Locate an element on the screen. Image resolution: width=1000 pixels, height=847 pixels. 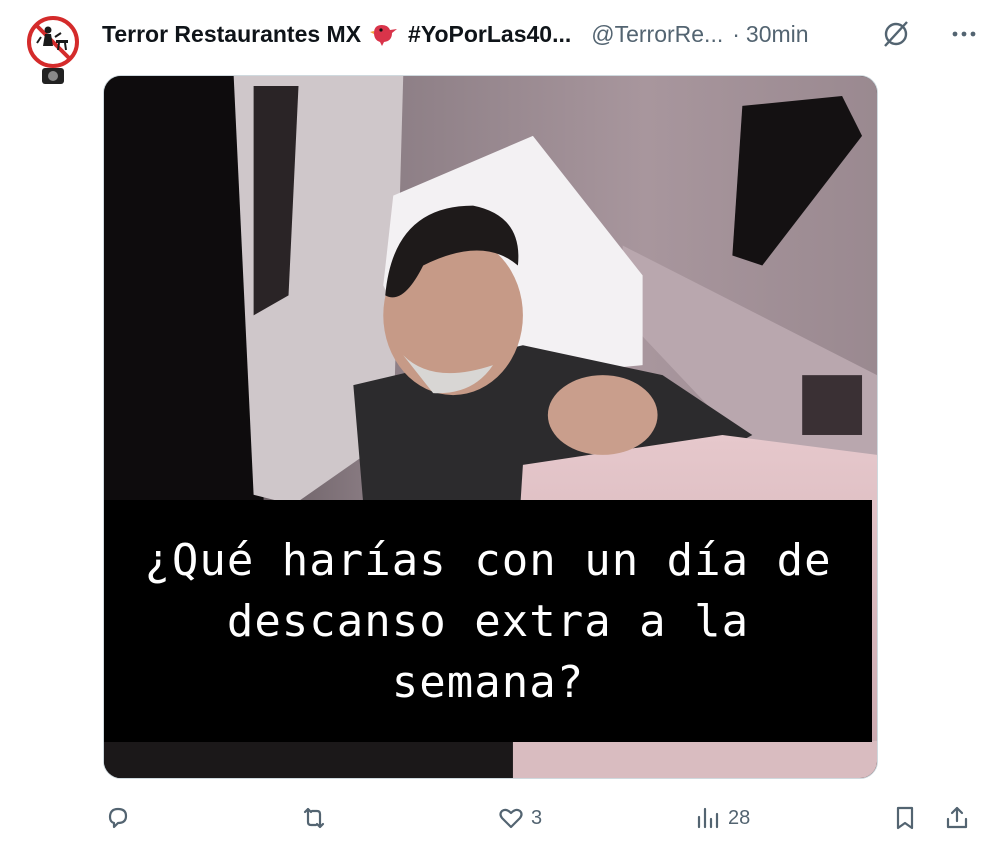
action-bar: 3 28 is located at coordinates (500, 818).